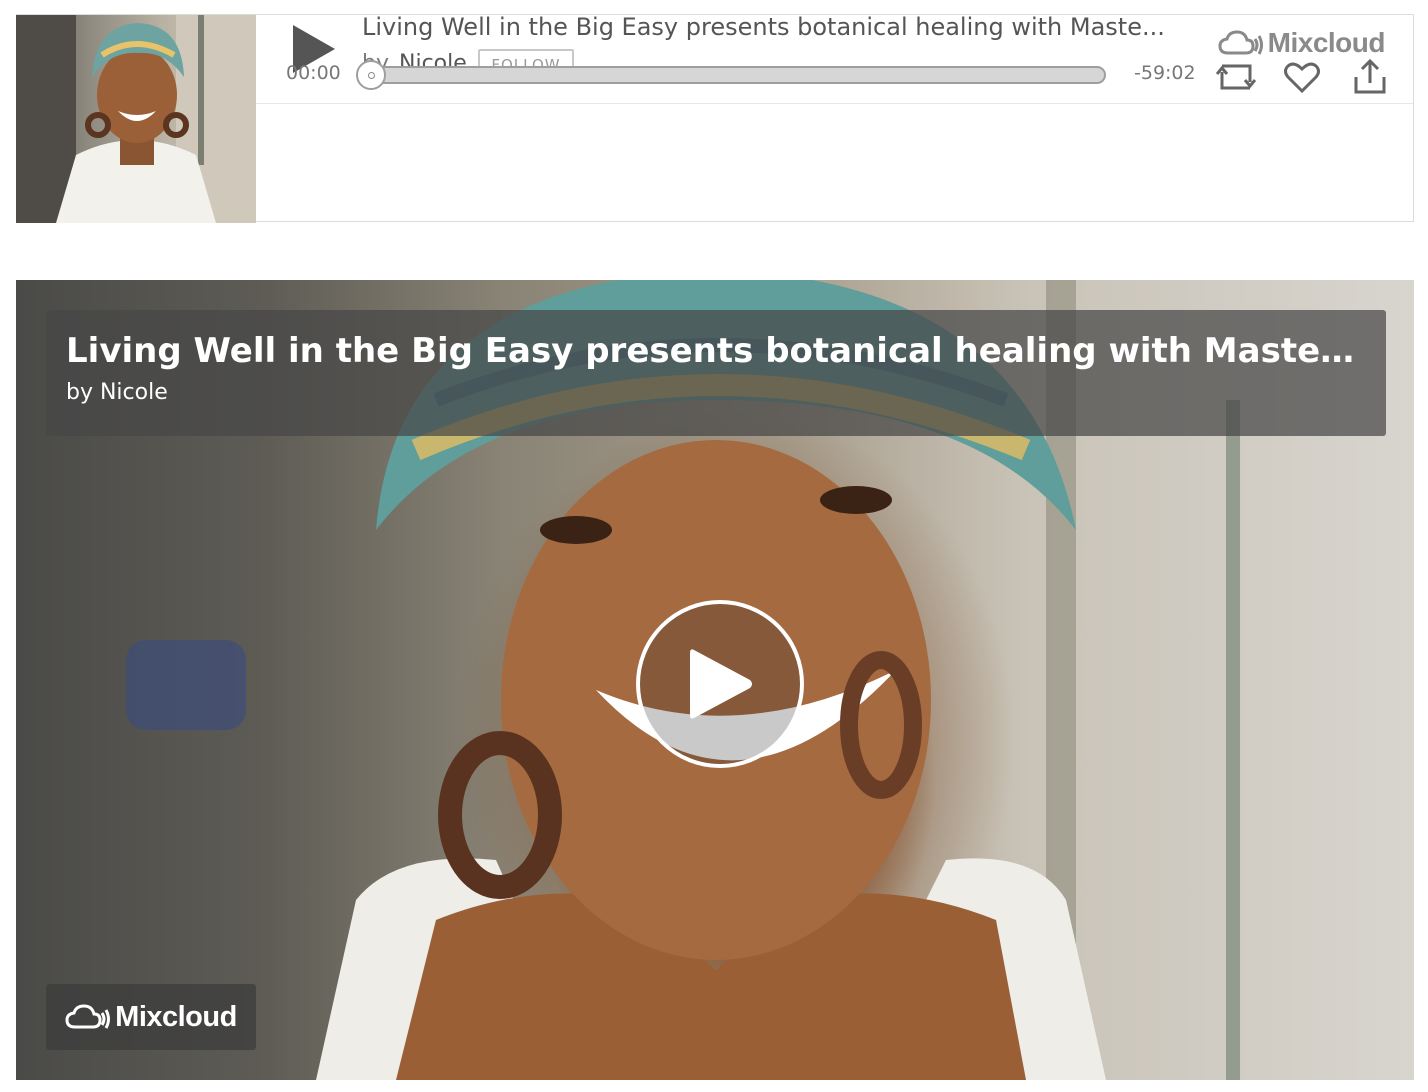 This screenshot has width=1428, height=1092. What do you see at coordinates (371, 75) in the screenshot?
I see `seek-handle` at bounding box center [371, 75].